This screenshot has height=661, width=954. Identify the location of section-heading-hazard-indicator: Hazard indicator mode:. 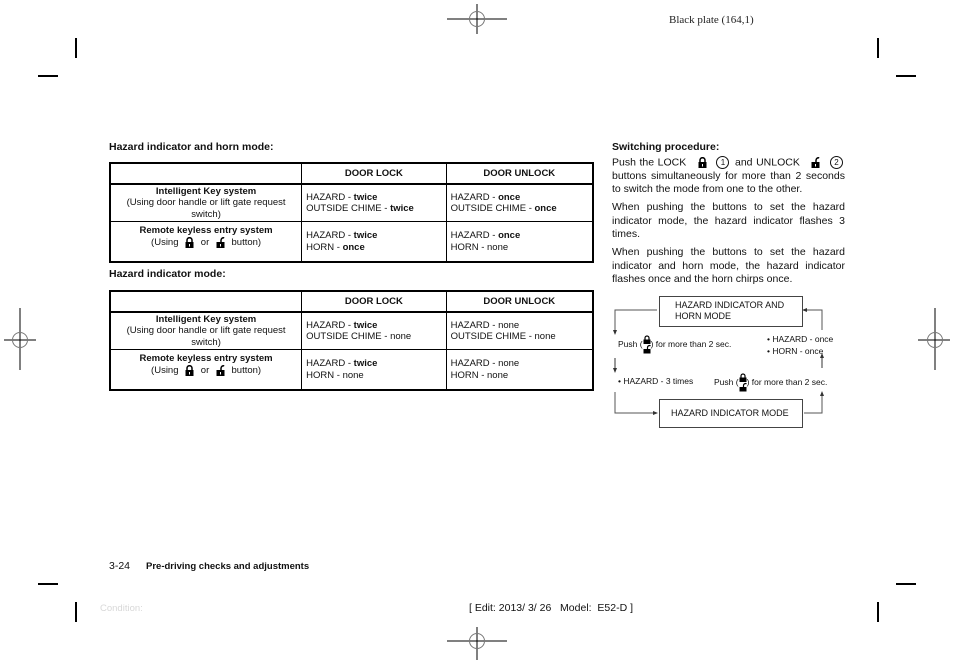
(167, 274).